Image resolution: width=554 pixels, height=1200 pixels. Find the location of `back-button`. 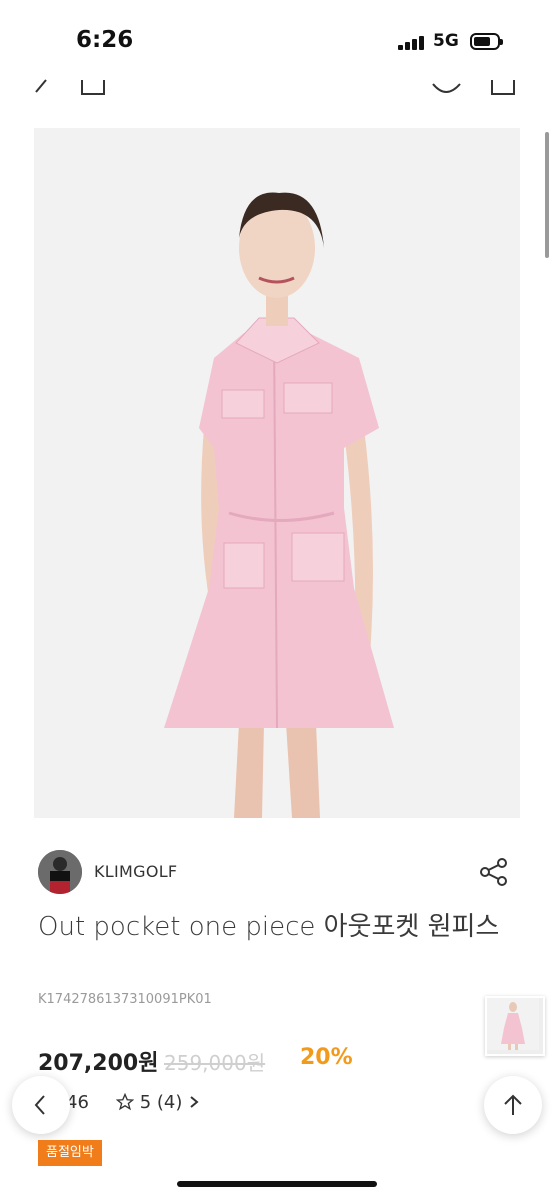

back-button is located at coordinates (41, 1105).